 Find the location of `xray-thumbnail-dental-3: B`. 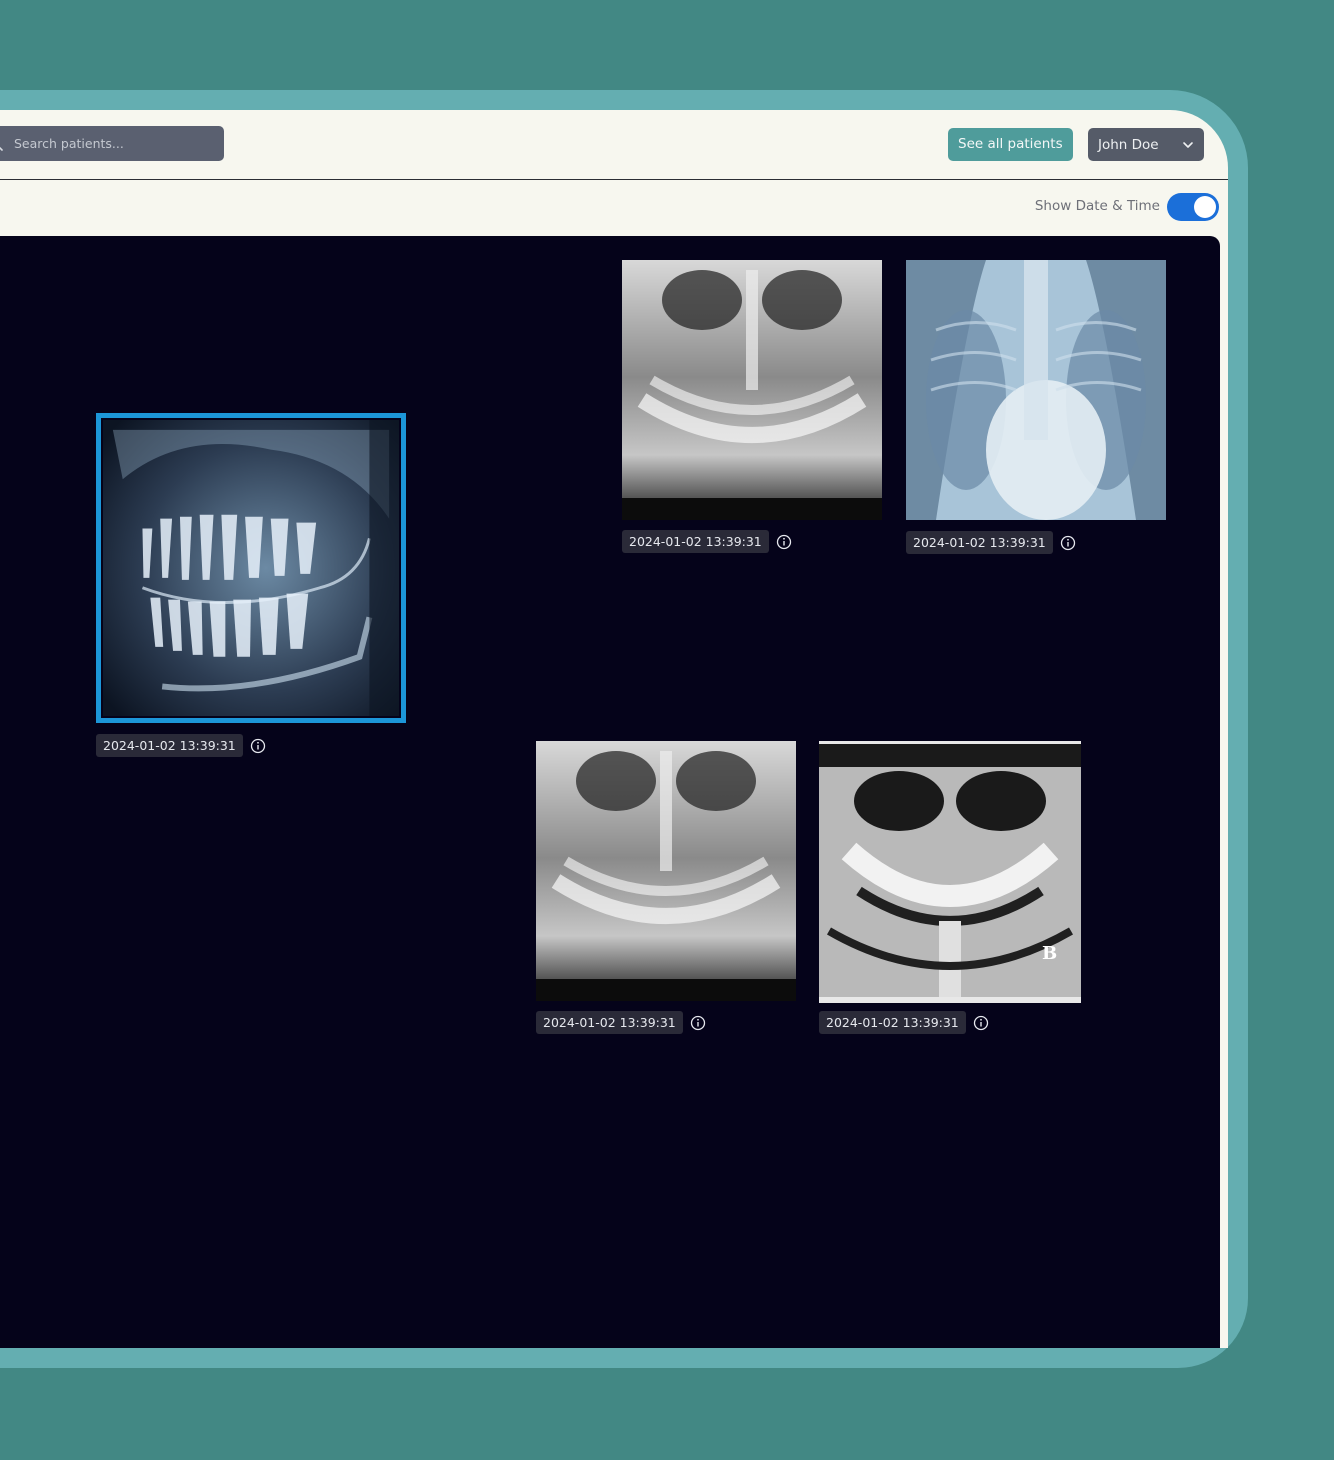

xray-thumbnail-dental-3: B is located at coordinates (950, 872).